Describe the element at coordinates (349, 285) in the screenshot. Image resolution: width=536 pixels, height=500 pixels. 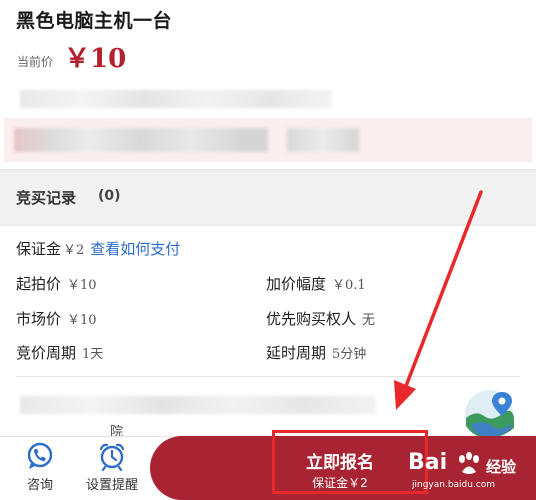
I see `increment-value: ￥0.1` at that location.